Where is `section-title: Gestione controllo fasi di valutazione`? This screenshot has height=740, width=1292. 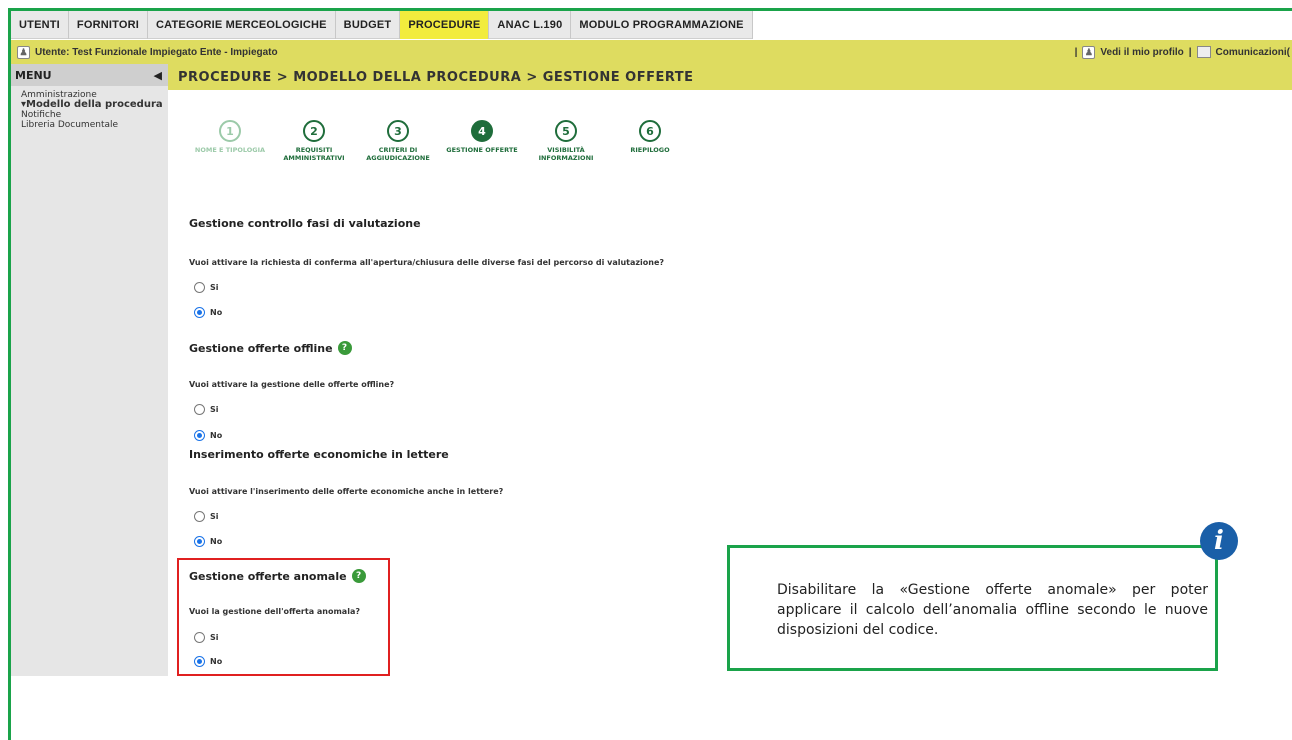
section-title: Gestione controllo fasi di valutazione is located at coordinates (305, 223).